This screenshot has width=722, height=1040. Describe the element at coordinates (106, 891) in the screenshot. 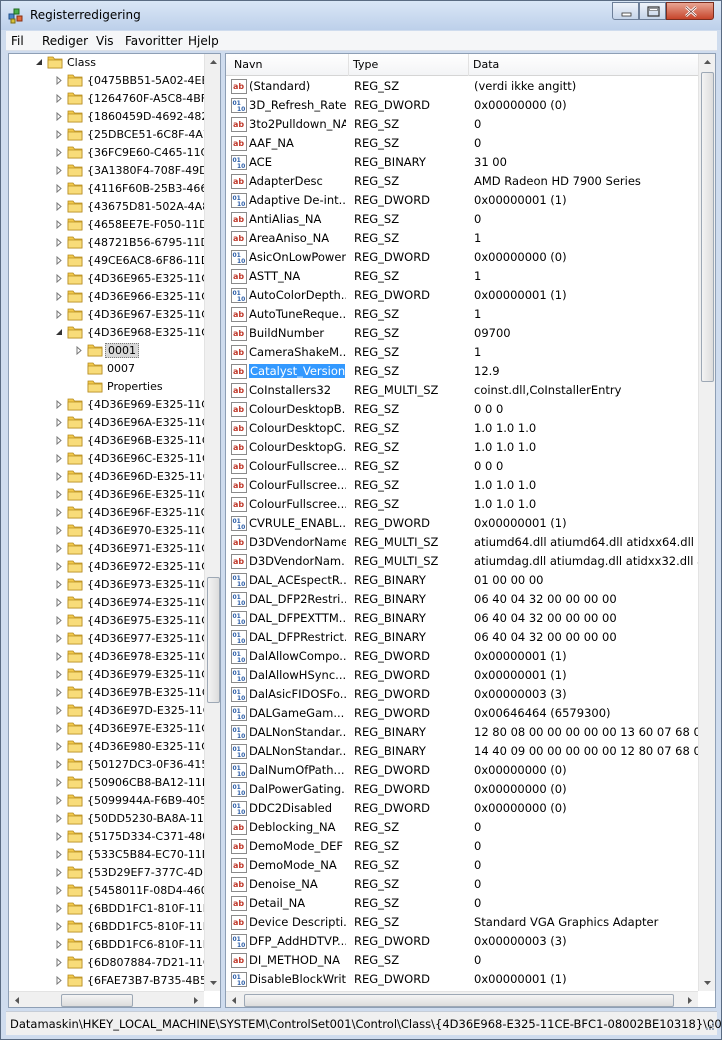

I see `tree-item: {5458011F-08D4-4605-` at that location.